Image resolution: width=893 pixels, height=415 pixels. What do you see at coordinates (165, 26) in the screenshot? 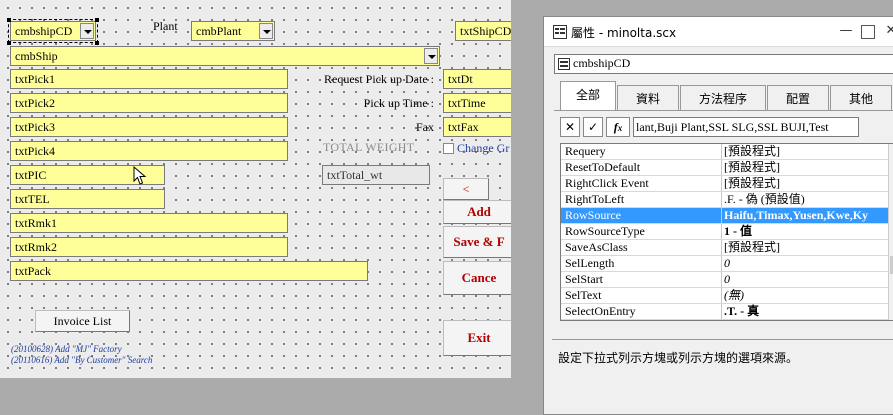
I see `plant-label: Plant` at bounding box center [165, 26].